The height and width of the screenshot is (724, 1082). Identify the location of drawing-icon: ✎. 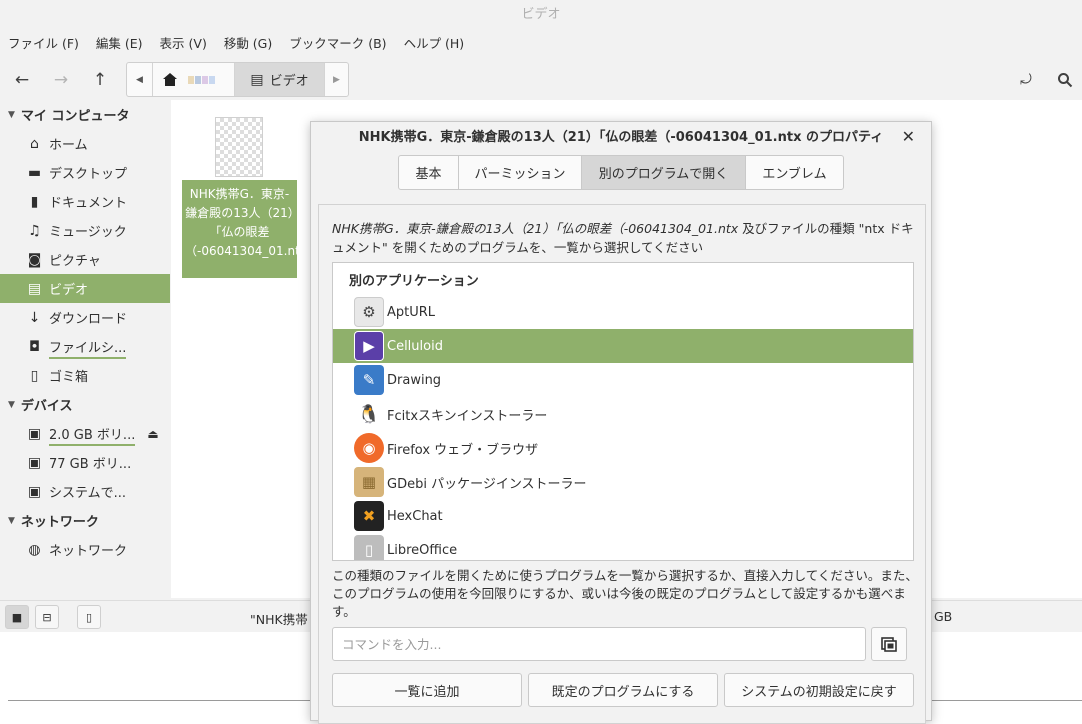
(369, 380).